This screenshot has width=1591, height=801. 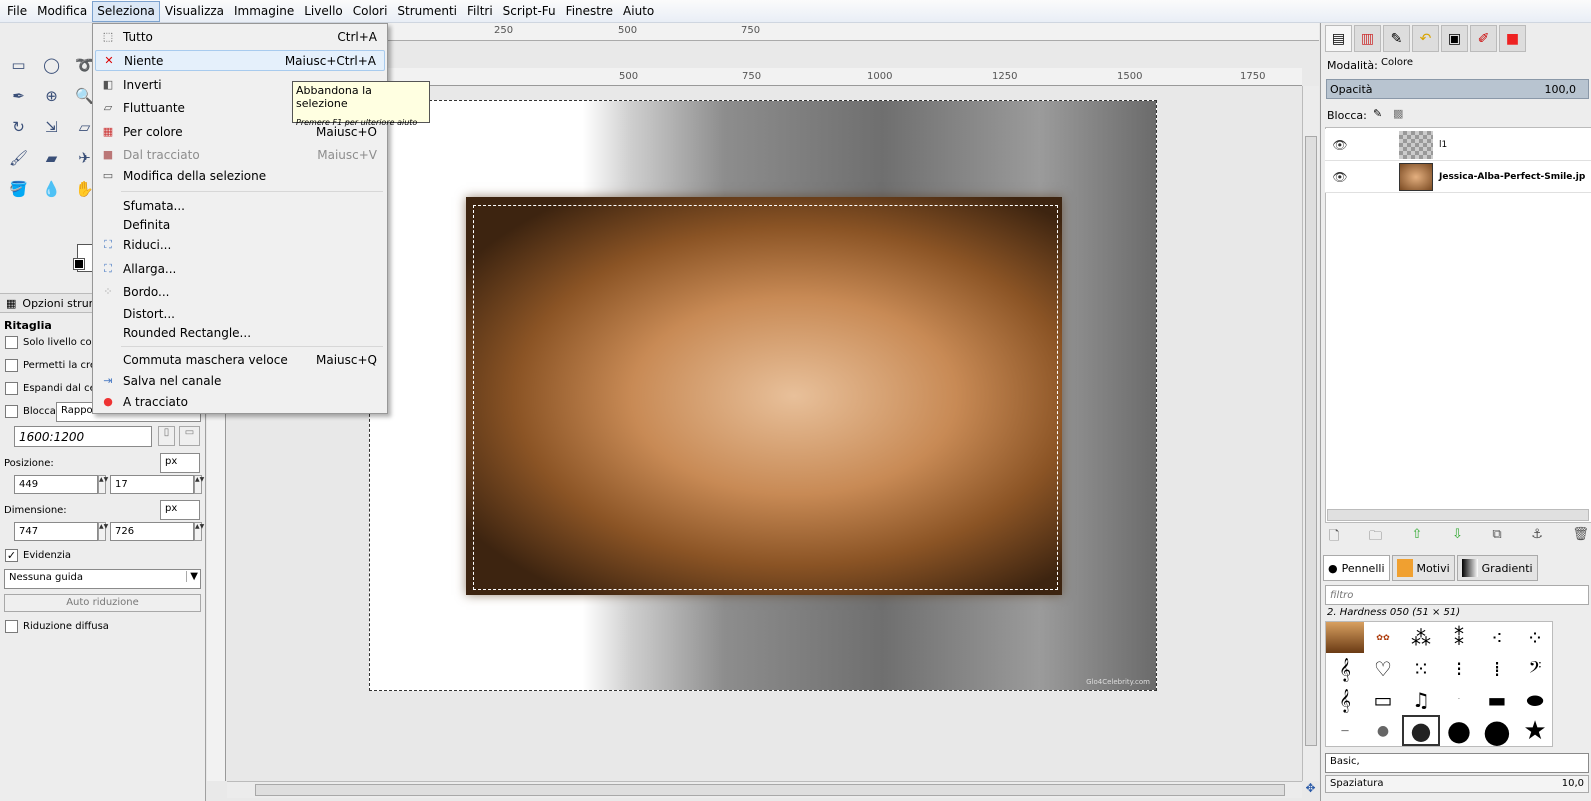 I want to click on solo-livello-checkbox, so click(x=11, y=342).